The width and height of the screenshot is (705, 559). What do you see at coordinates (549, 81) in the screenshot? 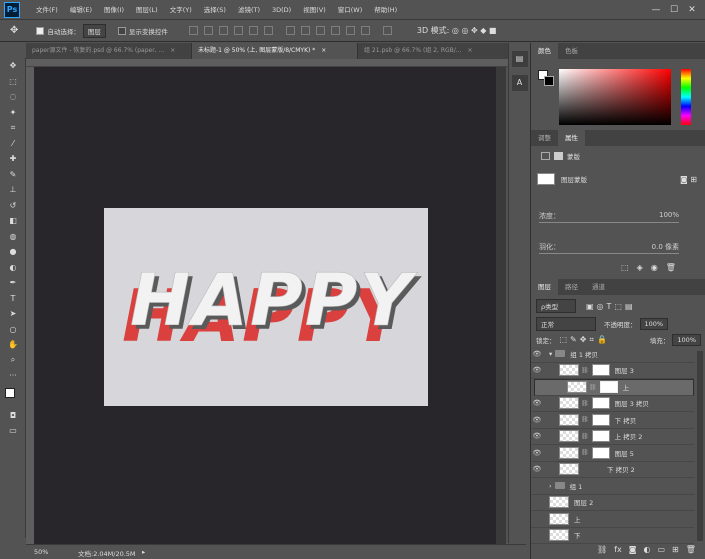
I see `background-color-swatch` at bounding box center [549, 81].